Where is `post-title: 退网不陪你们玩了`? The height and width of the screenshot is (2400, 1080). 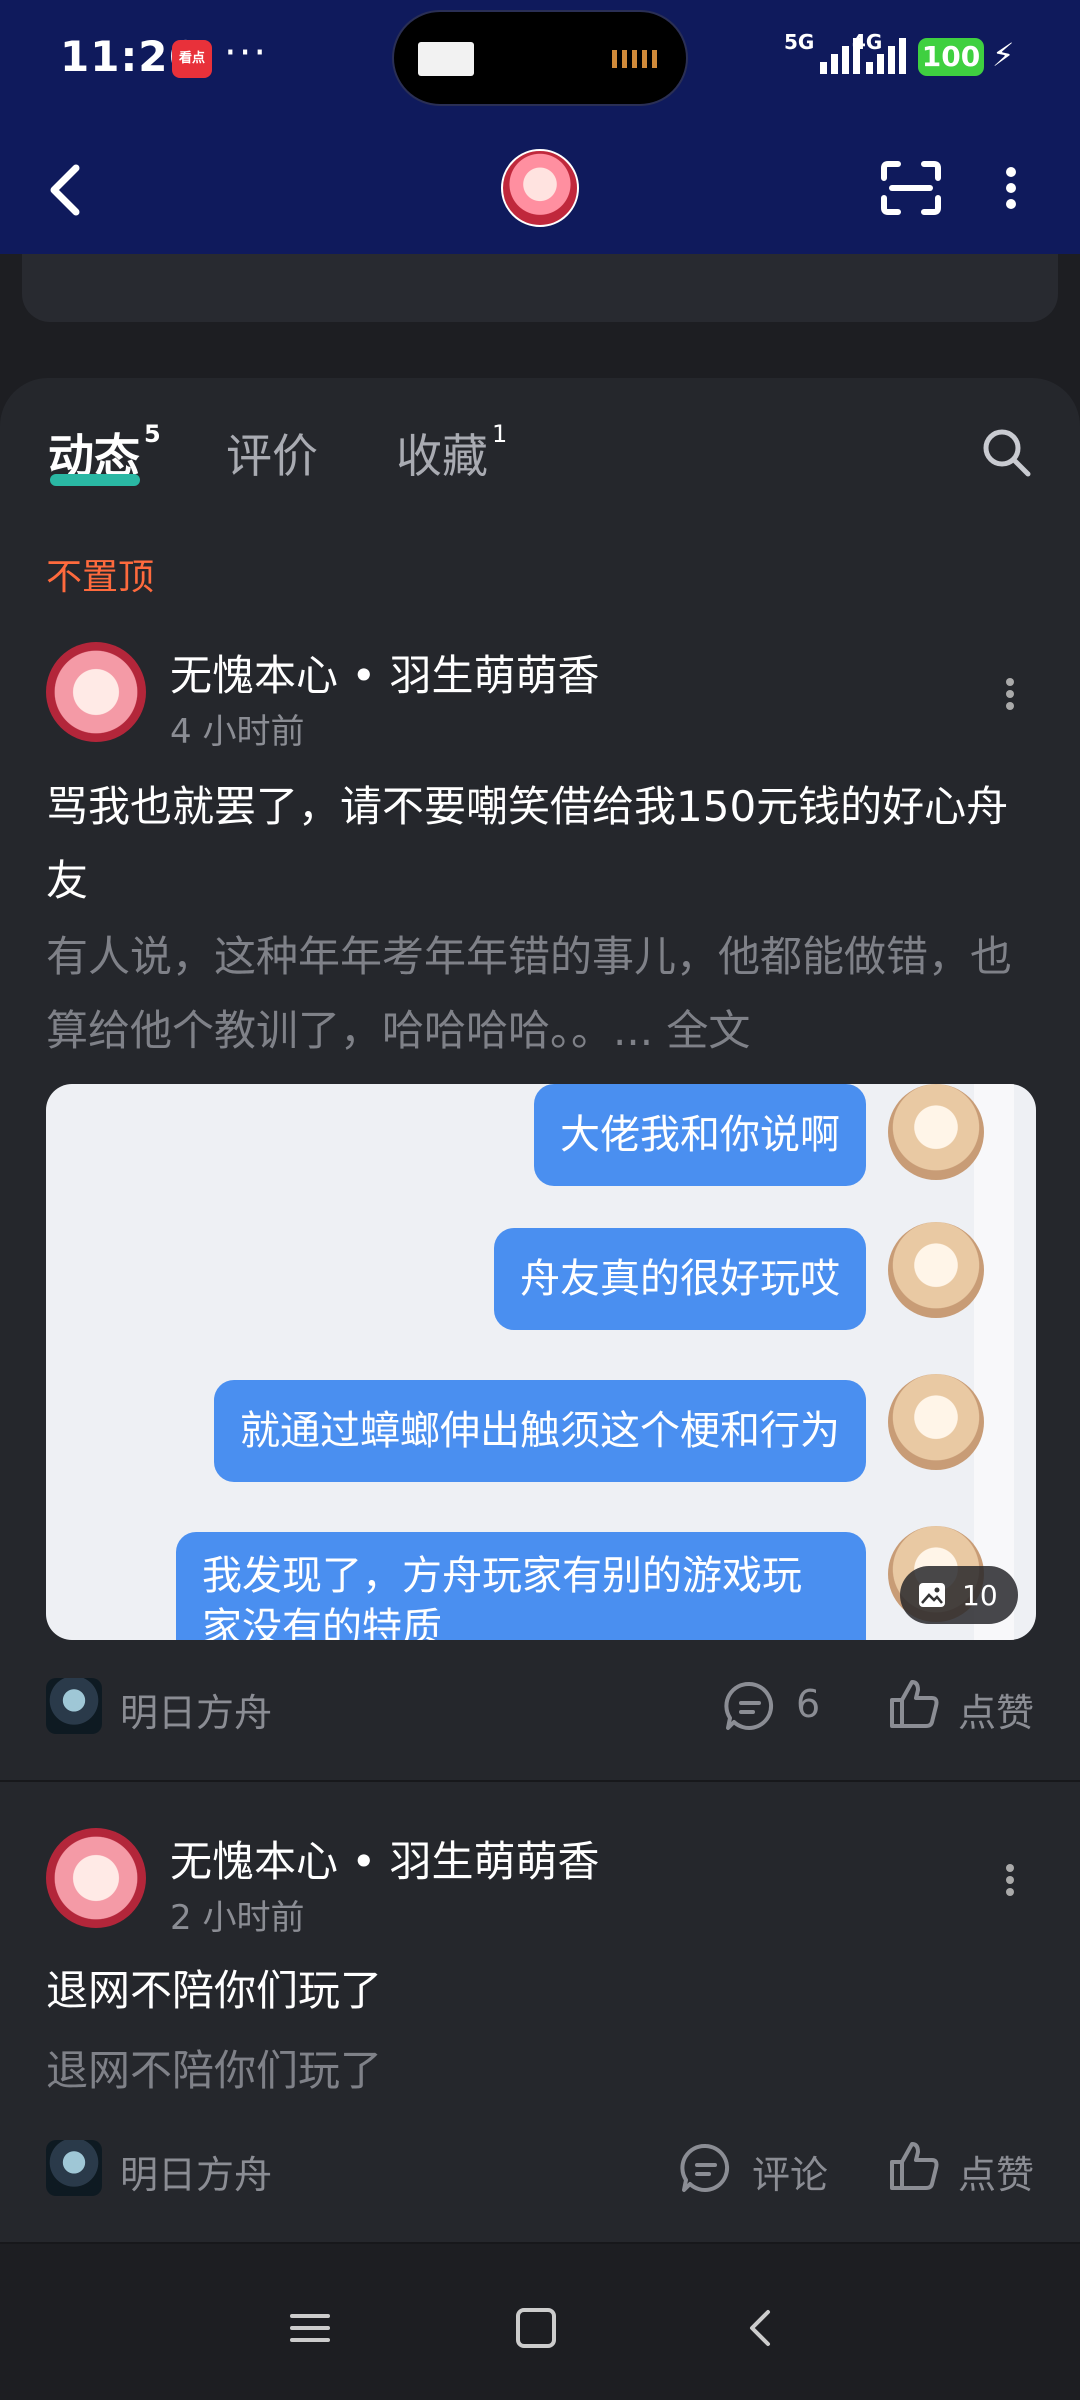 post-title: 退网不陪你们玩了 is located at coordinates (541, 1991).